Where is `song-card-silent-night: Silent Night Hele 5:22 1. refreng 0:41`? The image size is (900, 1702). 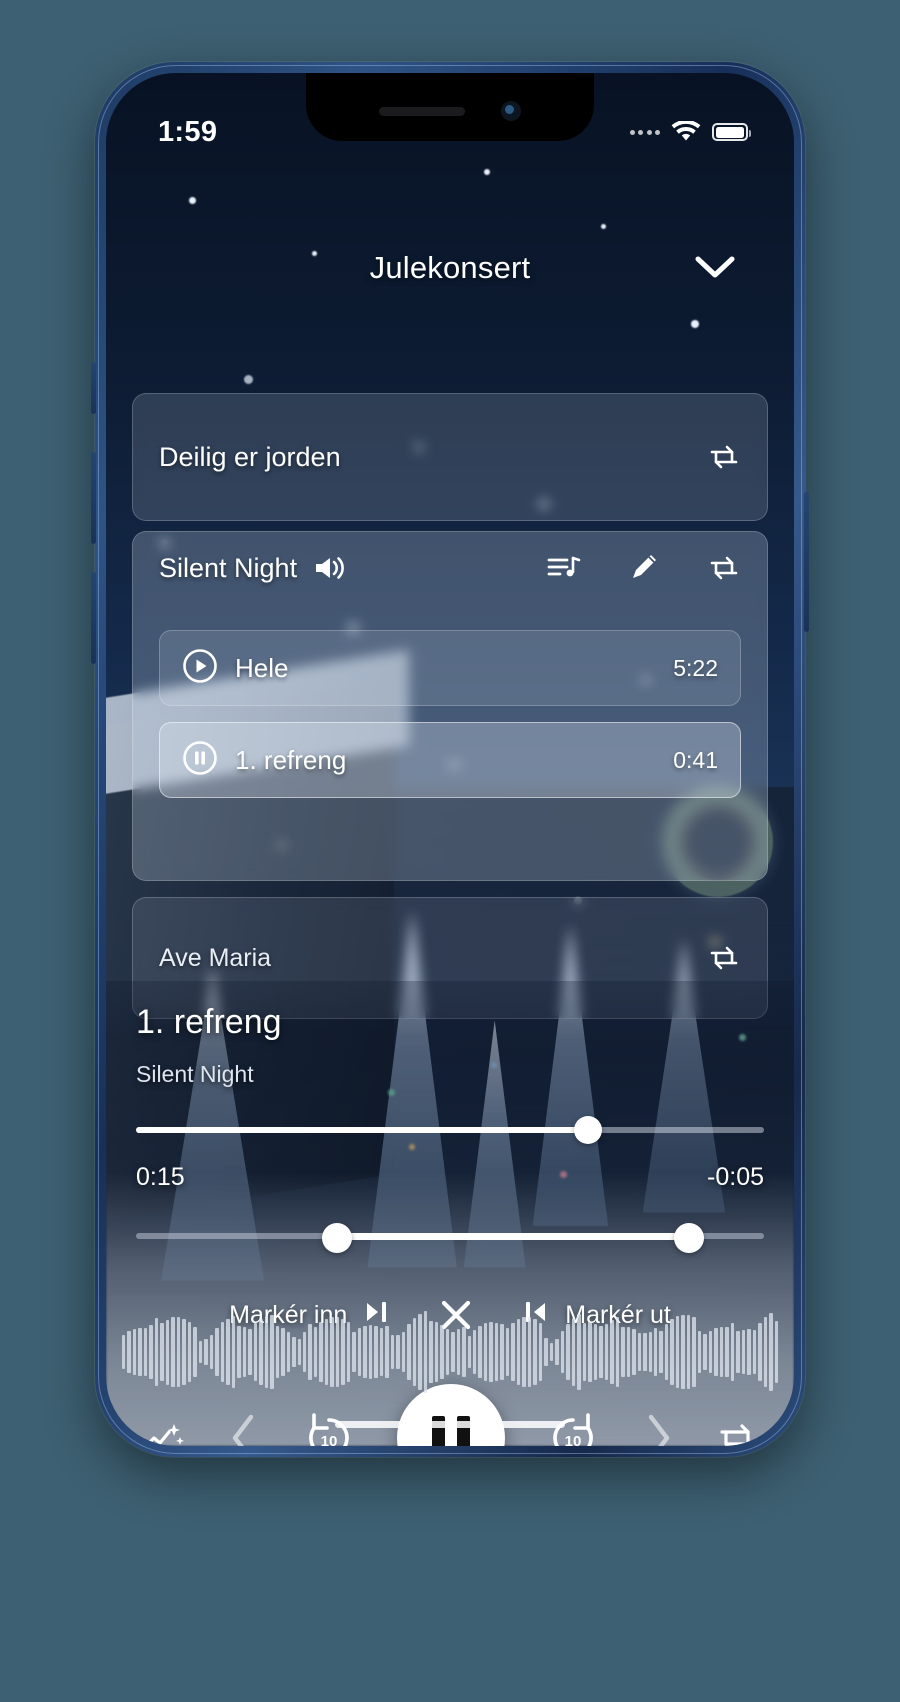
song-card-silent-night: Silent Night Hele 5:22 1. refreng 0:41 is located at coordinates (450, 706).